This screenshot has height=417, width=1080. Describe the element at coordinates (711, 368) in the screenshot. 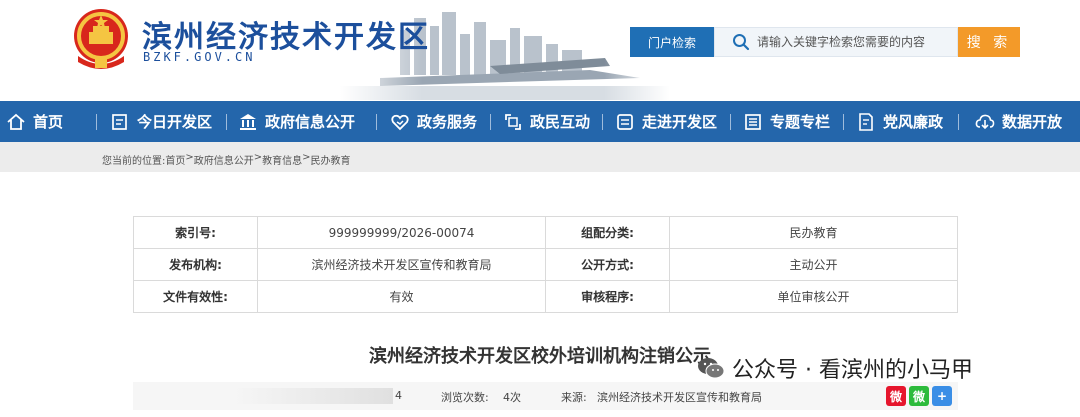

I see `wechat-logo-icon` at that location.